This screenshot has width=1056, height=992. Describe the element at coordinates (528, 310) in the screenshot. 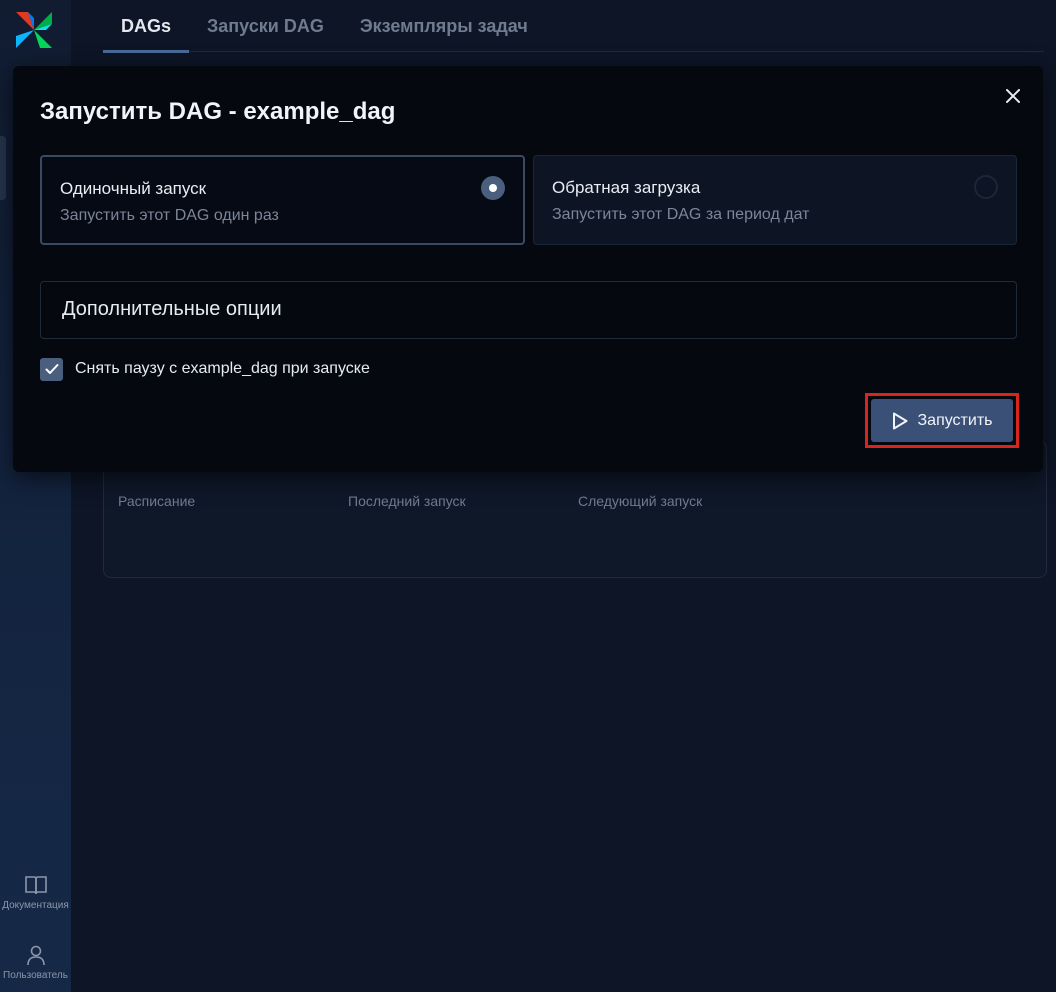

I see `advanced-options-accordion: Дополнительные опции` at that location.